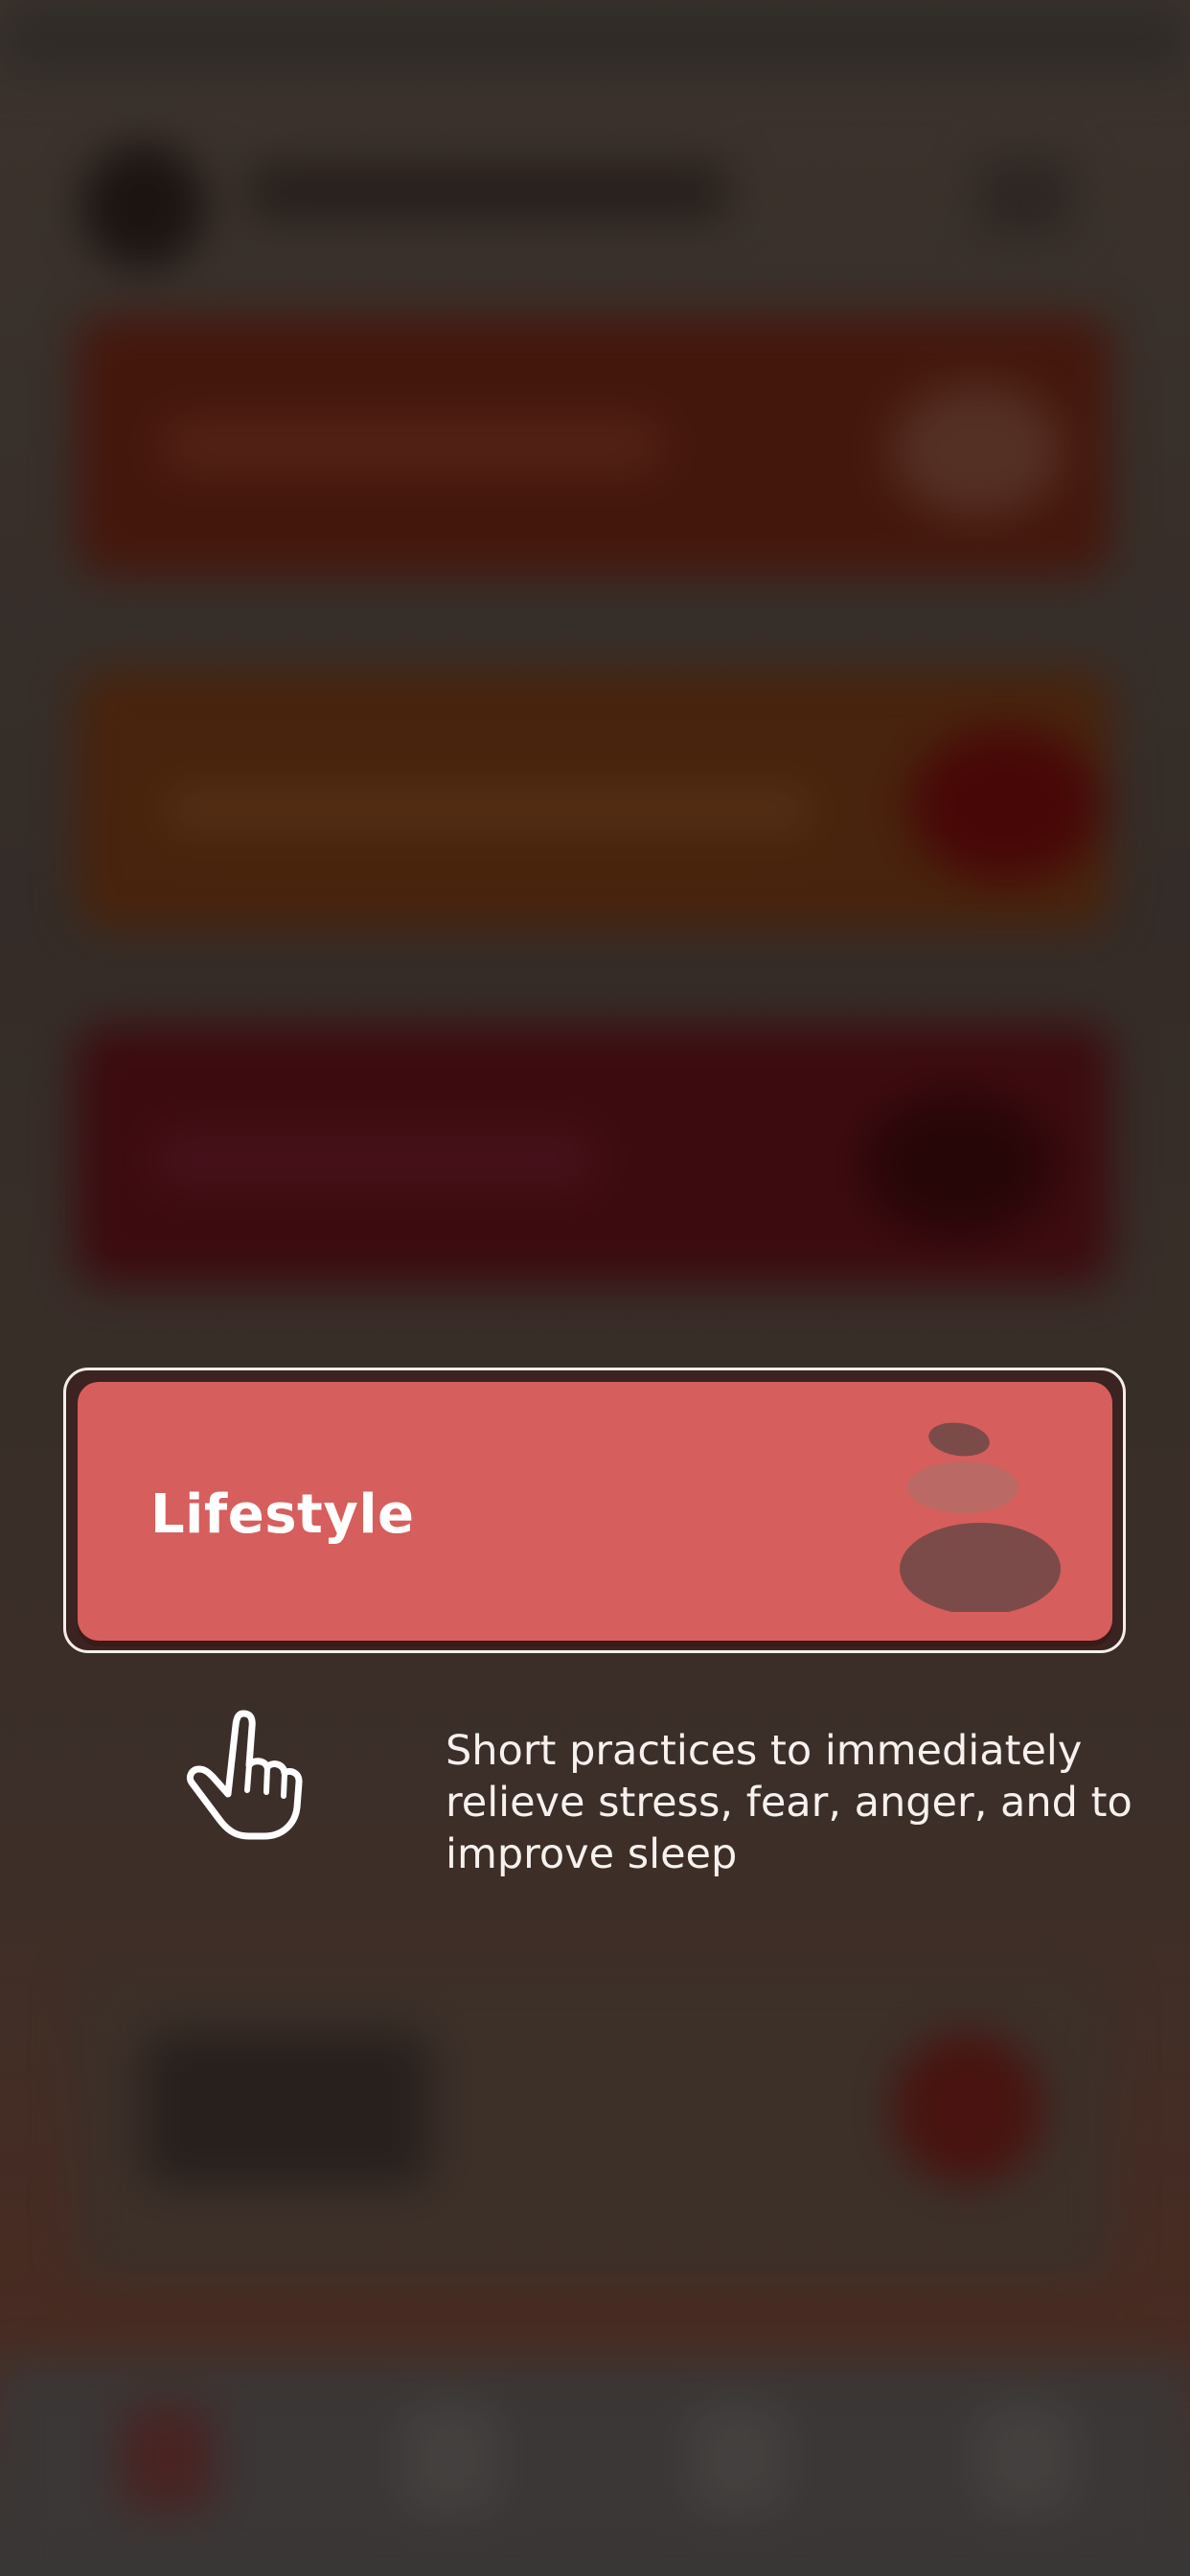  I want to click on pointing-hand-icon, so click(245, 1775).